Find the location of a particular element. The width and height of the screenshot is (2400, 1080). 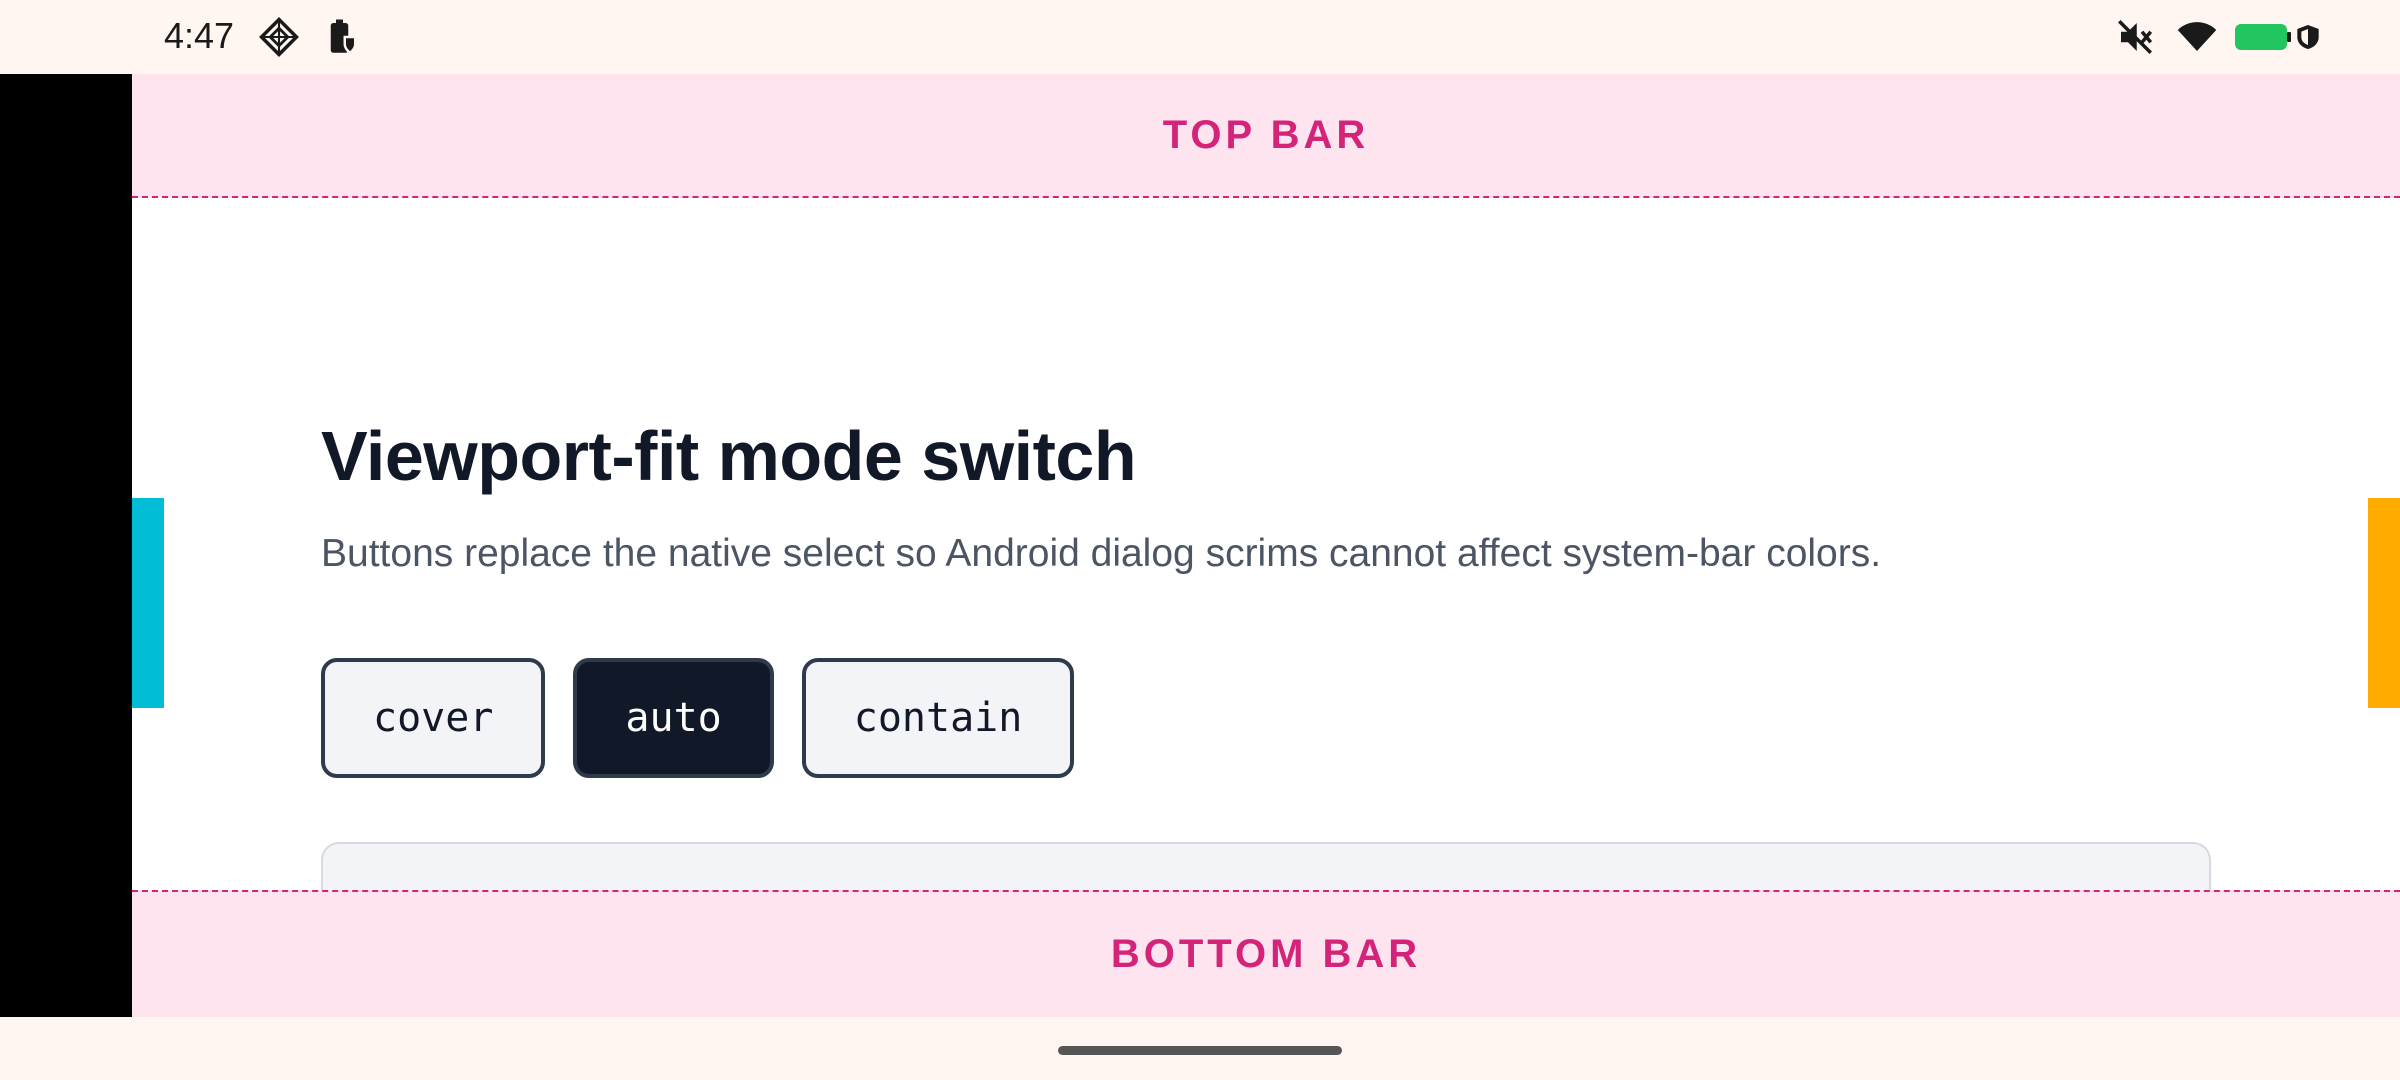

battery-saver-icon is located at coordinates (343, 37).